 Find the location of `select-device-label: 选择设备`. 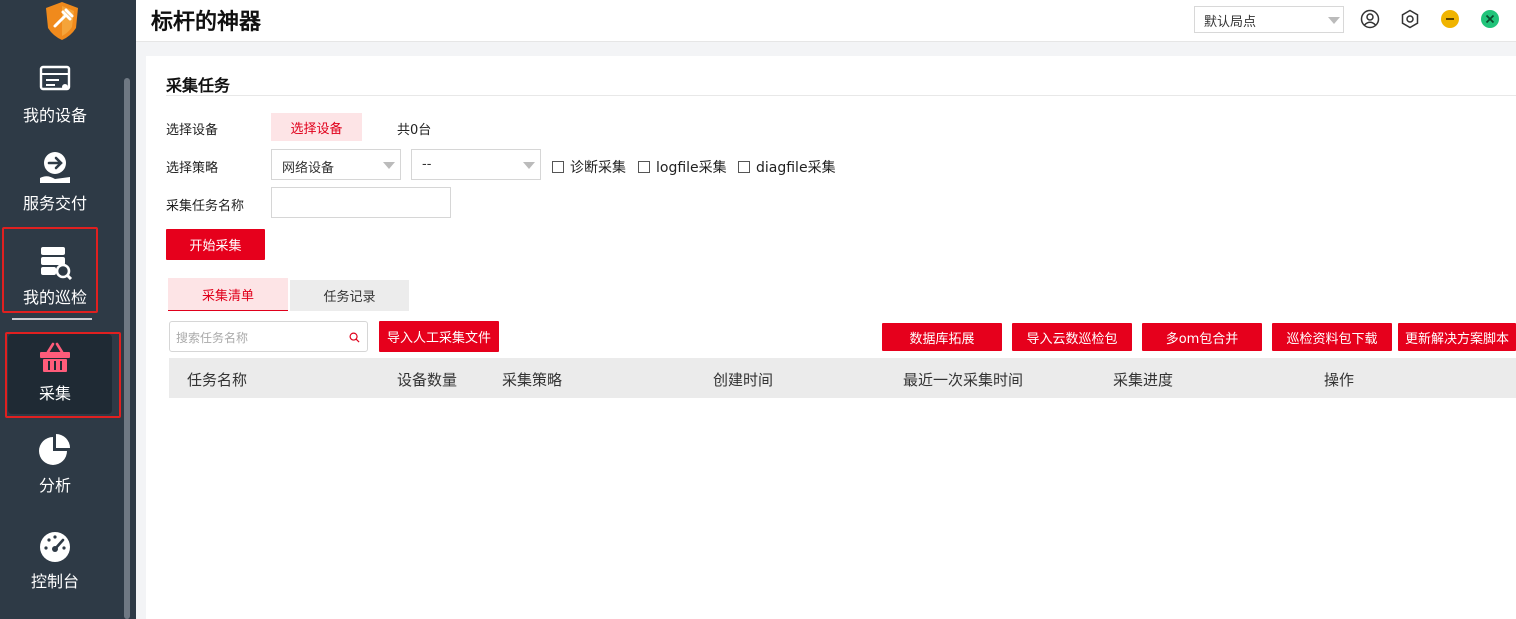

select-device-label: 选择设备 is located at coordinates (192, 130).